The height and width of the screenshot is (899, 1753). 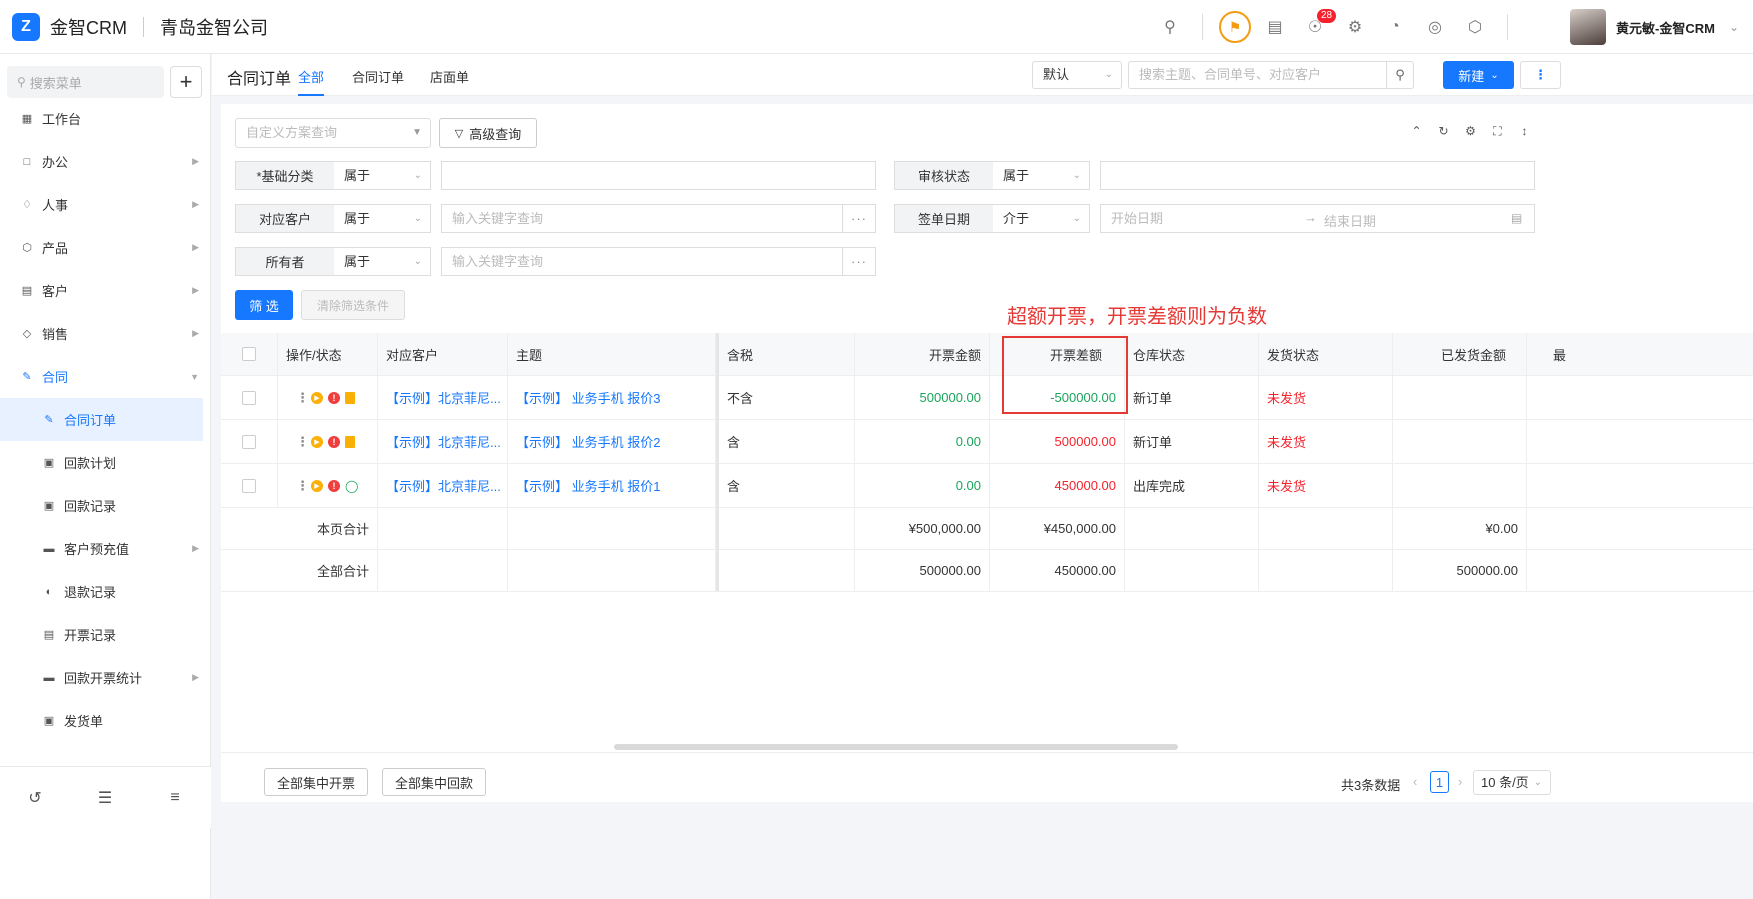 I want to click on chat-icon: ◯, so click(x=351, y=486).